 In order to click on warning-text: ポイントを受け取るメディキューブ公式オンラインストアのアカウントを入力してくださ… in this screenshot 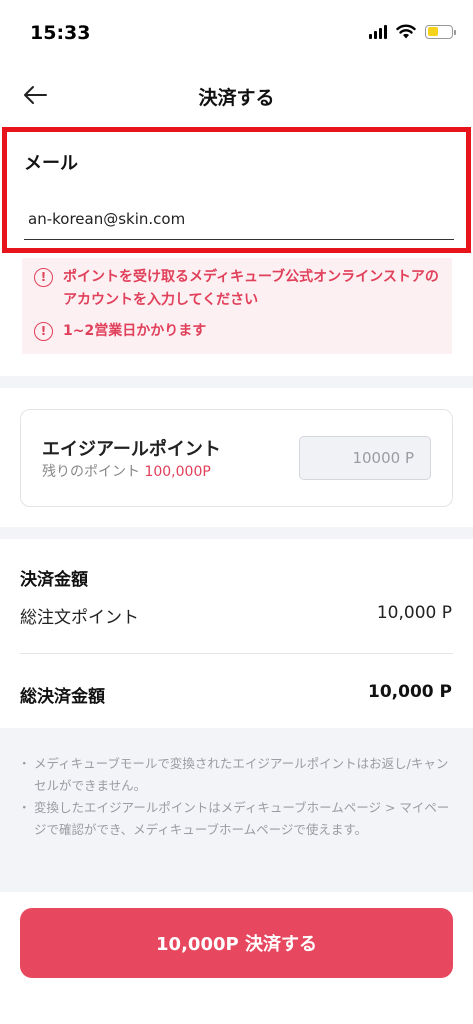, I will do `click(251, 288)`.